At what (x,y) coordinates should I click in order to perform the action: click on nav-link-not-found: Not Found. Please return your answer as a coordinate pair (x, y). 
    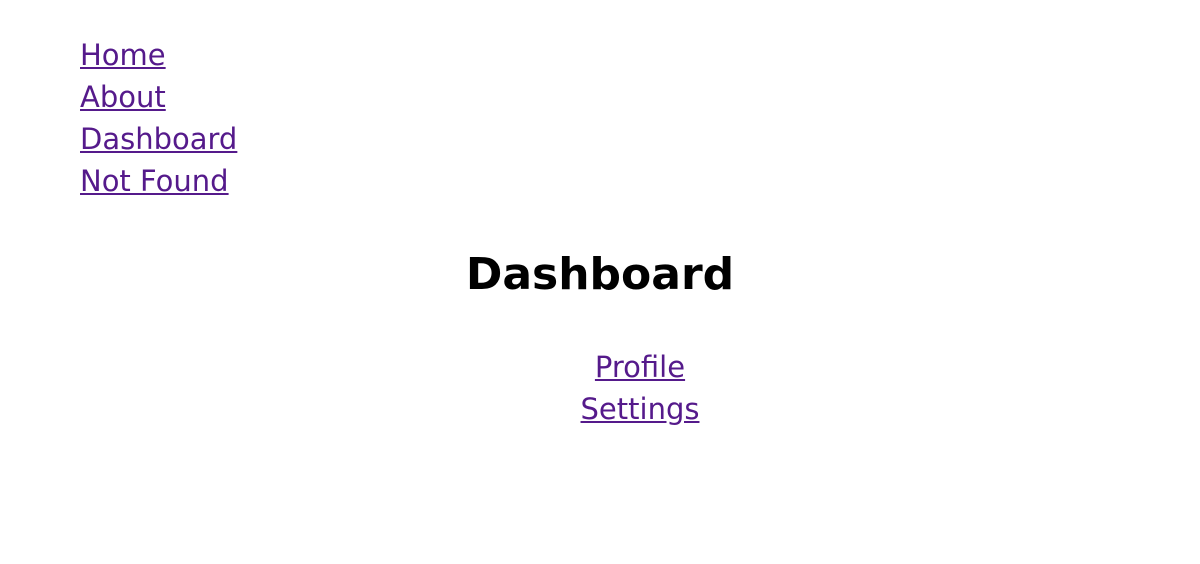
    Looking at the image, I should click on (158, 181).